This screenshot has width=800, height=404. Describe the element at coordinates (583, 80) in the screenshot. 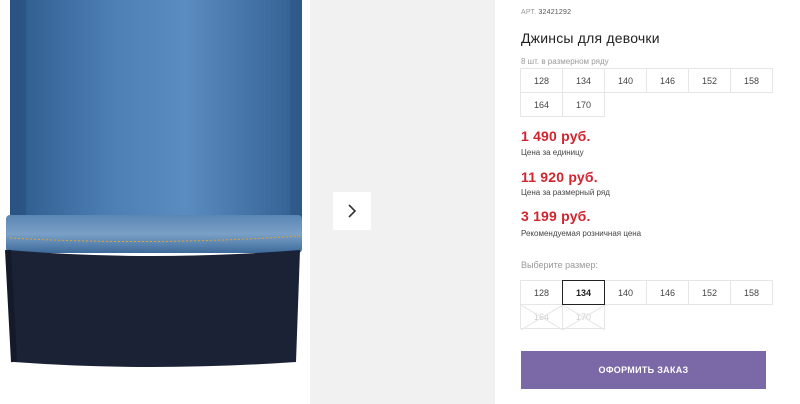

I see `size-row-cell: 134` at that location.